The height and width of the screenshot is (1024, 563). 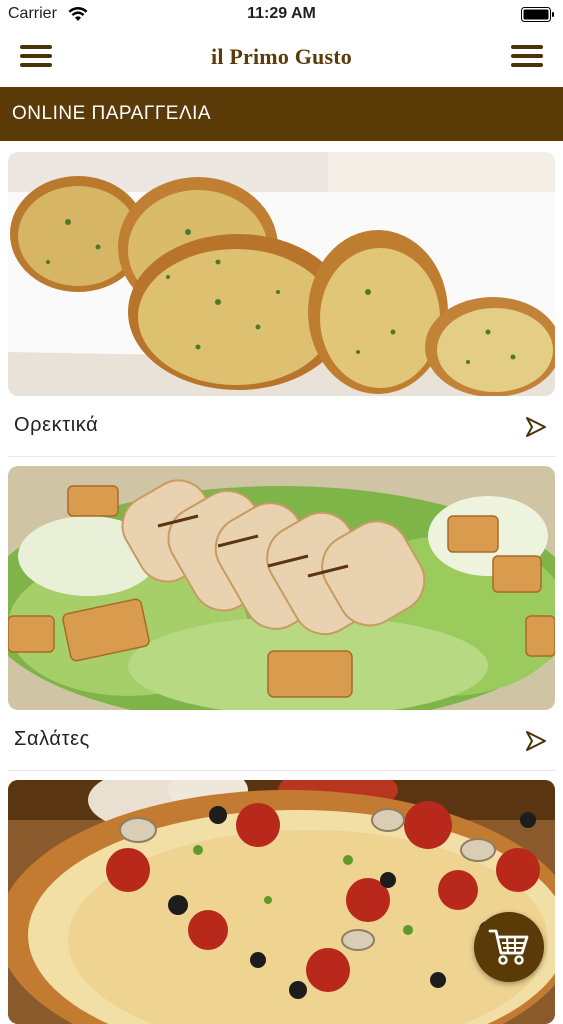 What do you see at coordinates (56, 425) in the screenshot?
I see `category-label: Ορεκτικά` at bounding box center [56, 425].